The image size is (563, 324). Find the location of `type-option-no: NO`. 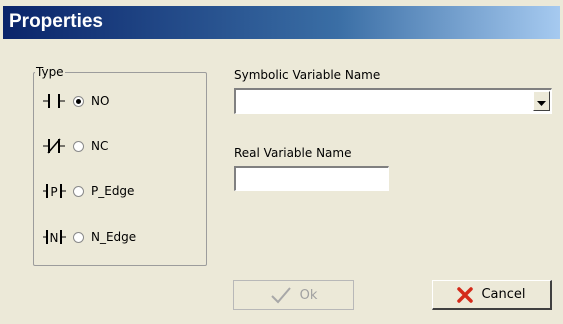

type-option-no: NO is located at coordinates (76, 101).